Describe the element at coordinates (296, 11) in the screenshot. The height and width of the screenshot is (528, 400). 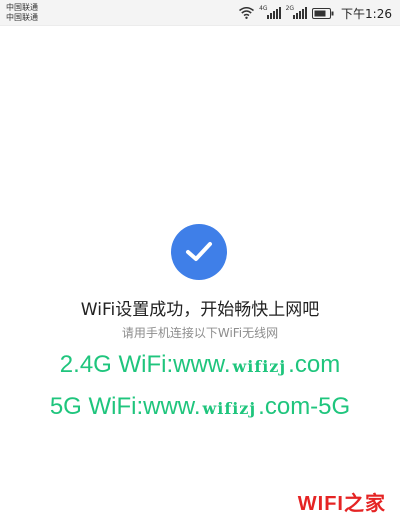
I see `signal-icon: 2G` at that location.